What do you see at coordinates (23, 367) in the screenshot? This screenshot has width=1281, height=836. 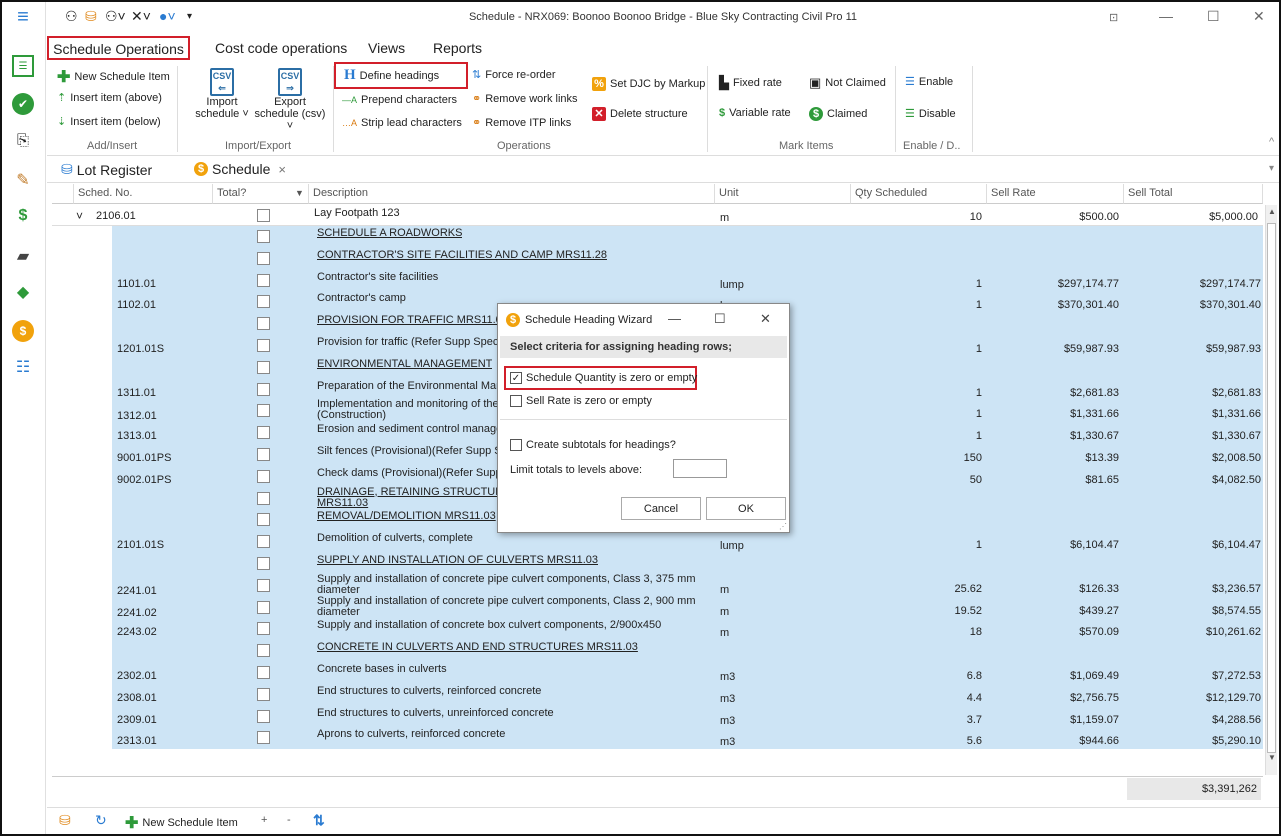 I see `list-settings-icon: ☷` at bounding box center [23, 367].